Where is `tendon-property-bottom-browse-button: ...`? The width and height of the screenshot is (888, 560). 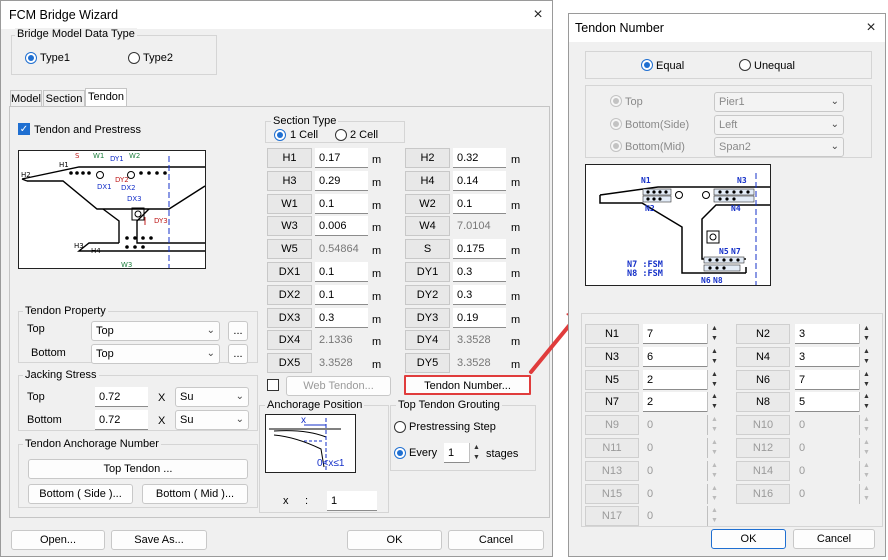
tendon-property-bottom-browse-button: ... is located at coordinates (238, 354).